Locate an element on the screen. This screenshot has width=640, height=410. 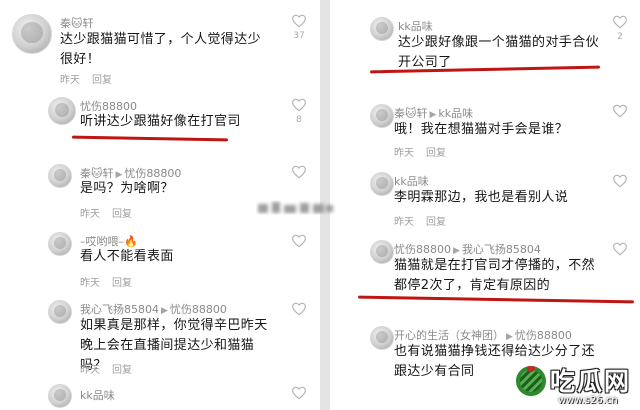
watermelon-logo-icon is located at coordinates (531, 381).